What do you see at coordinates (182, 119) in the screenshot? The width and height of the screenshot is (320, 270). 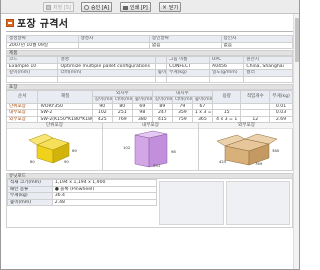 I see `cell: 759` at bounding box center [182, 119].